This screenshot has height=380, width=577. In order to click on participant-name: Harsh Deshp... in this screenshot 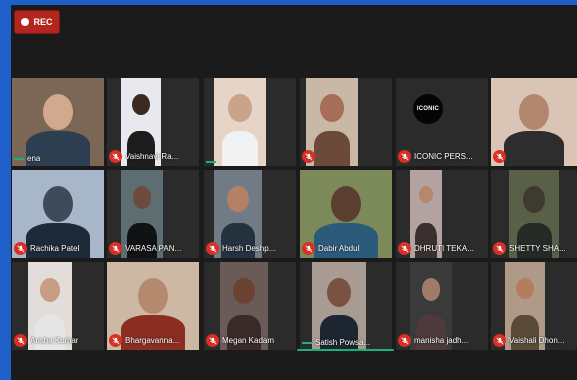, I will do `click(249, 248)`.